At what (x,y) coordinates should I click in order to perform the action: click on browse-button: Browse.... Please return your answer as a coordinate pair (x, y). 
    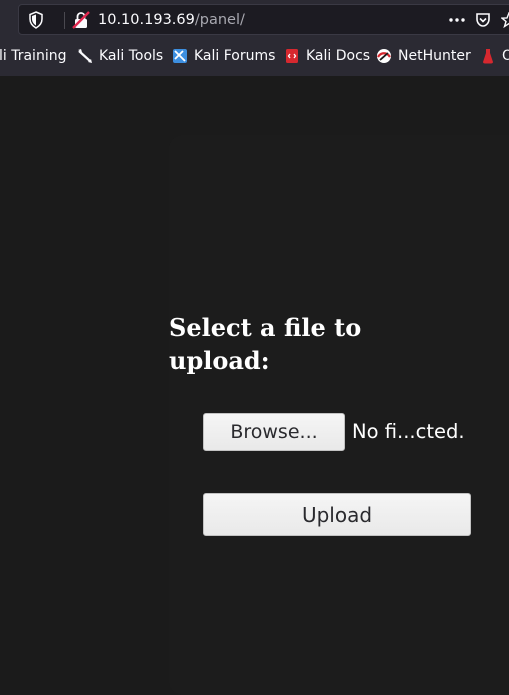
    Looking at the image, I should click on (274, 432).